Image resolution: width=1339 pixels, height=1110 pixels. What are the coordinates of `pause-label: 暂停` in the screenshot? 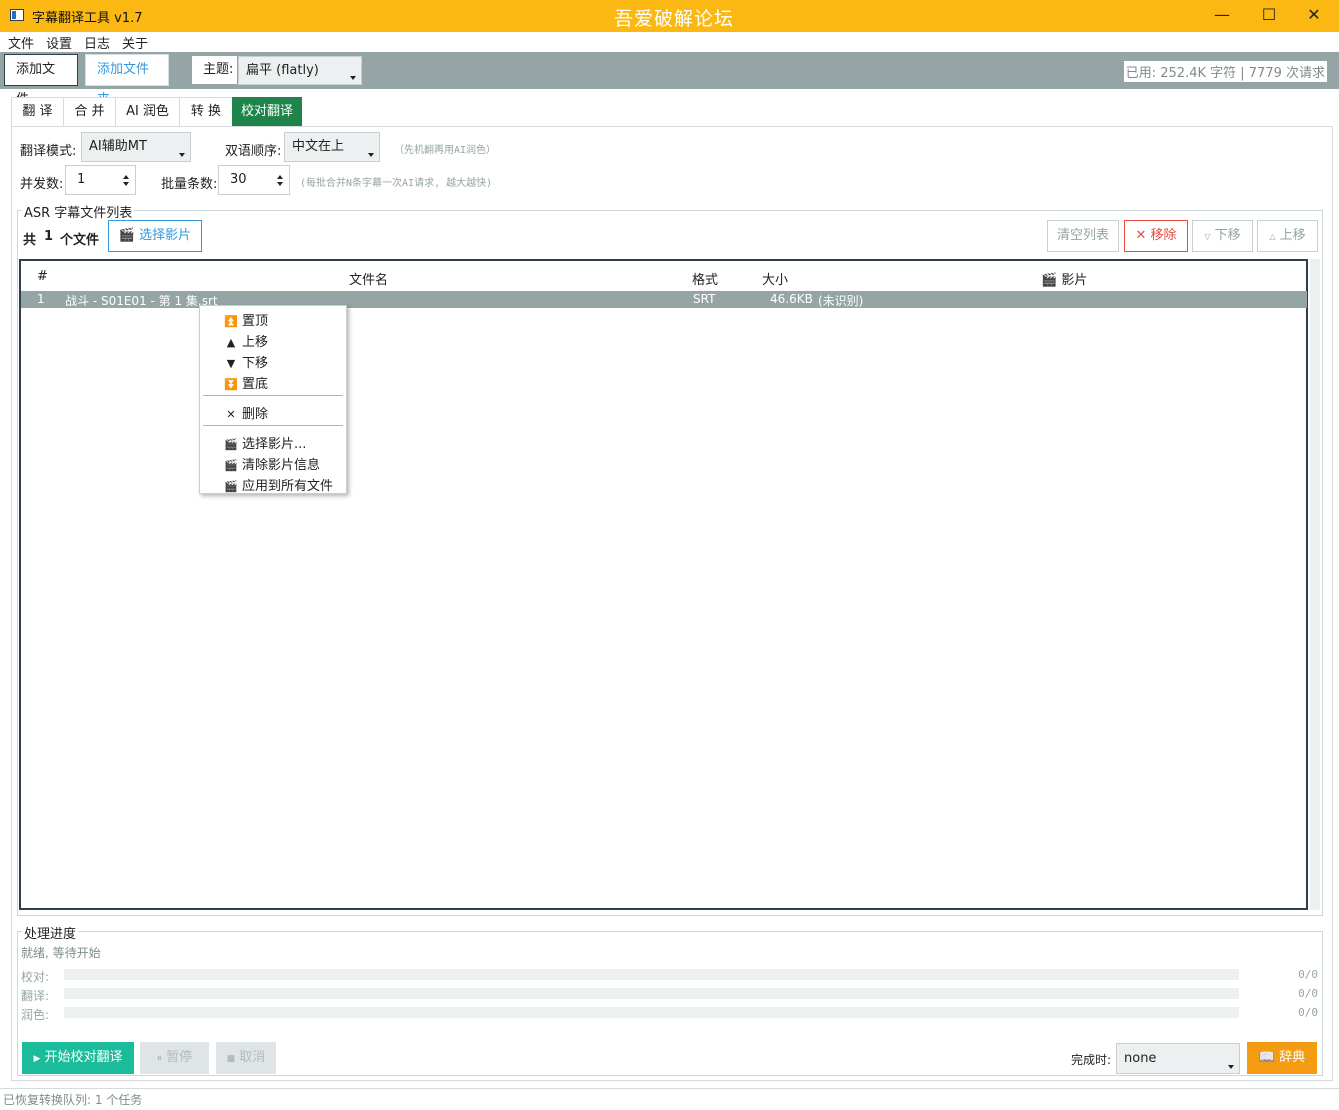 It's located at (179, 1057).